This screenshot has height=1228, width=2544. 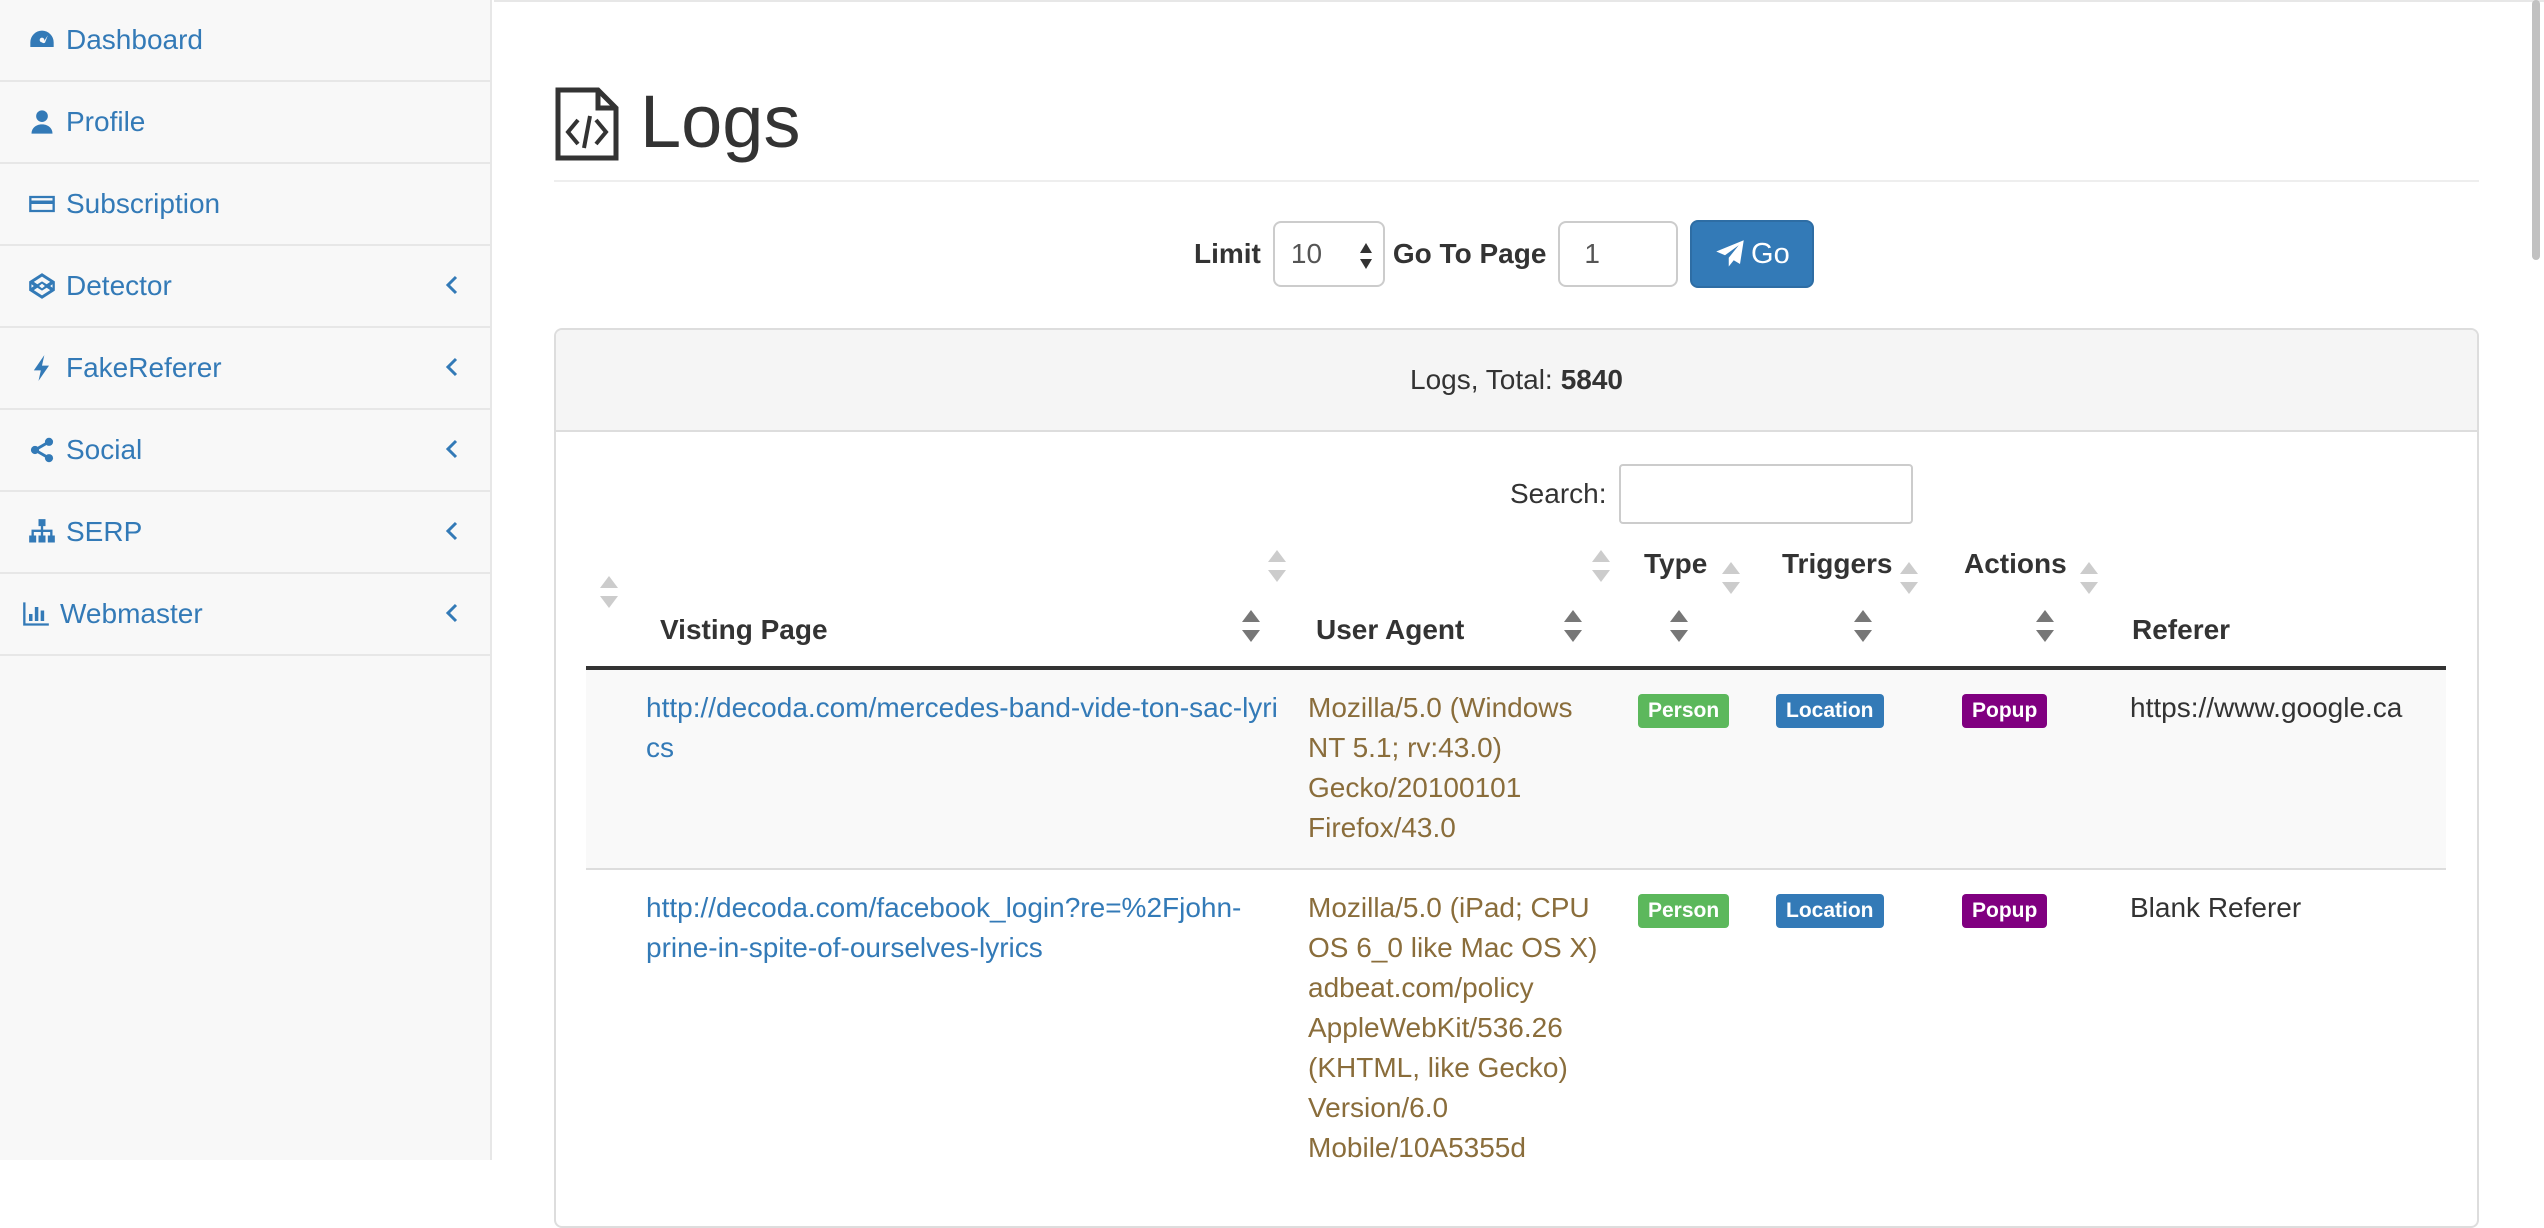 What do you see at coordinates (143, 203) in the screenshot?
I see `sidebar-item-label: Subscription` at bounding box center [143, 203].